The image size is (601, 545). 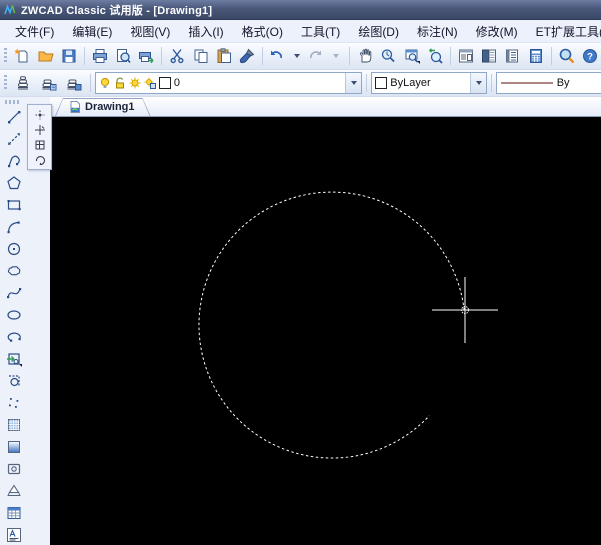 I want to click on point-button, so click(x=14, y=402).